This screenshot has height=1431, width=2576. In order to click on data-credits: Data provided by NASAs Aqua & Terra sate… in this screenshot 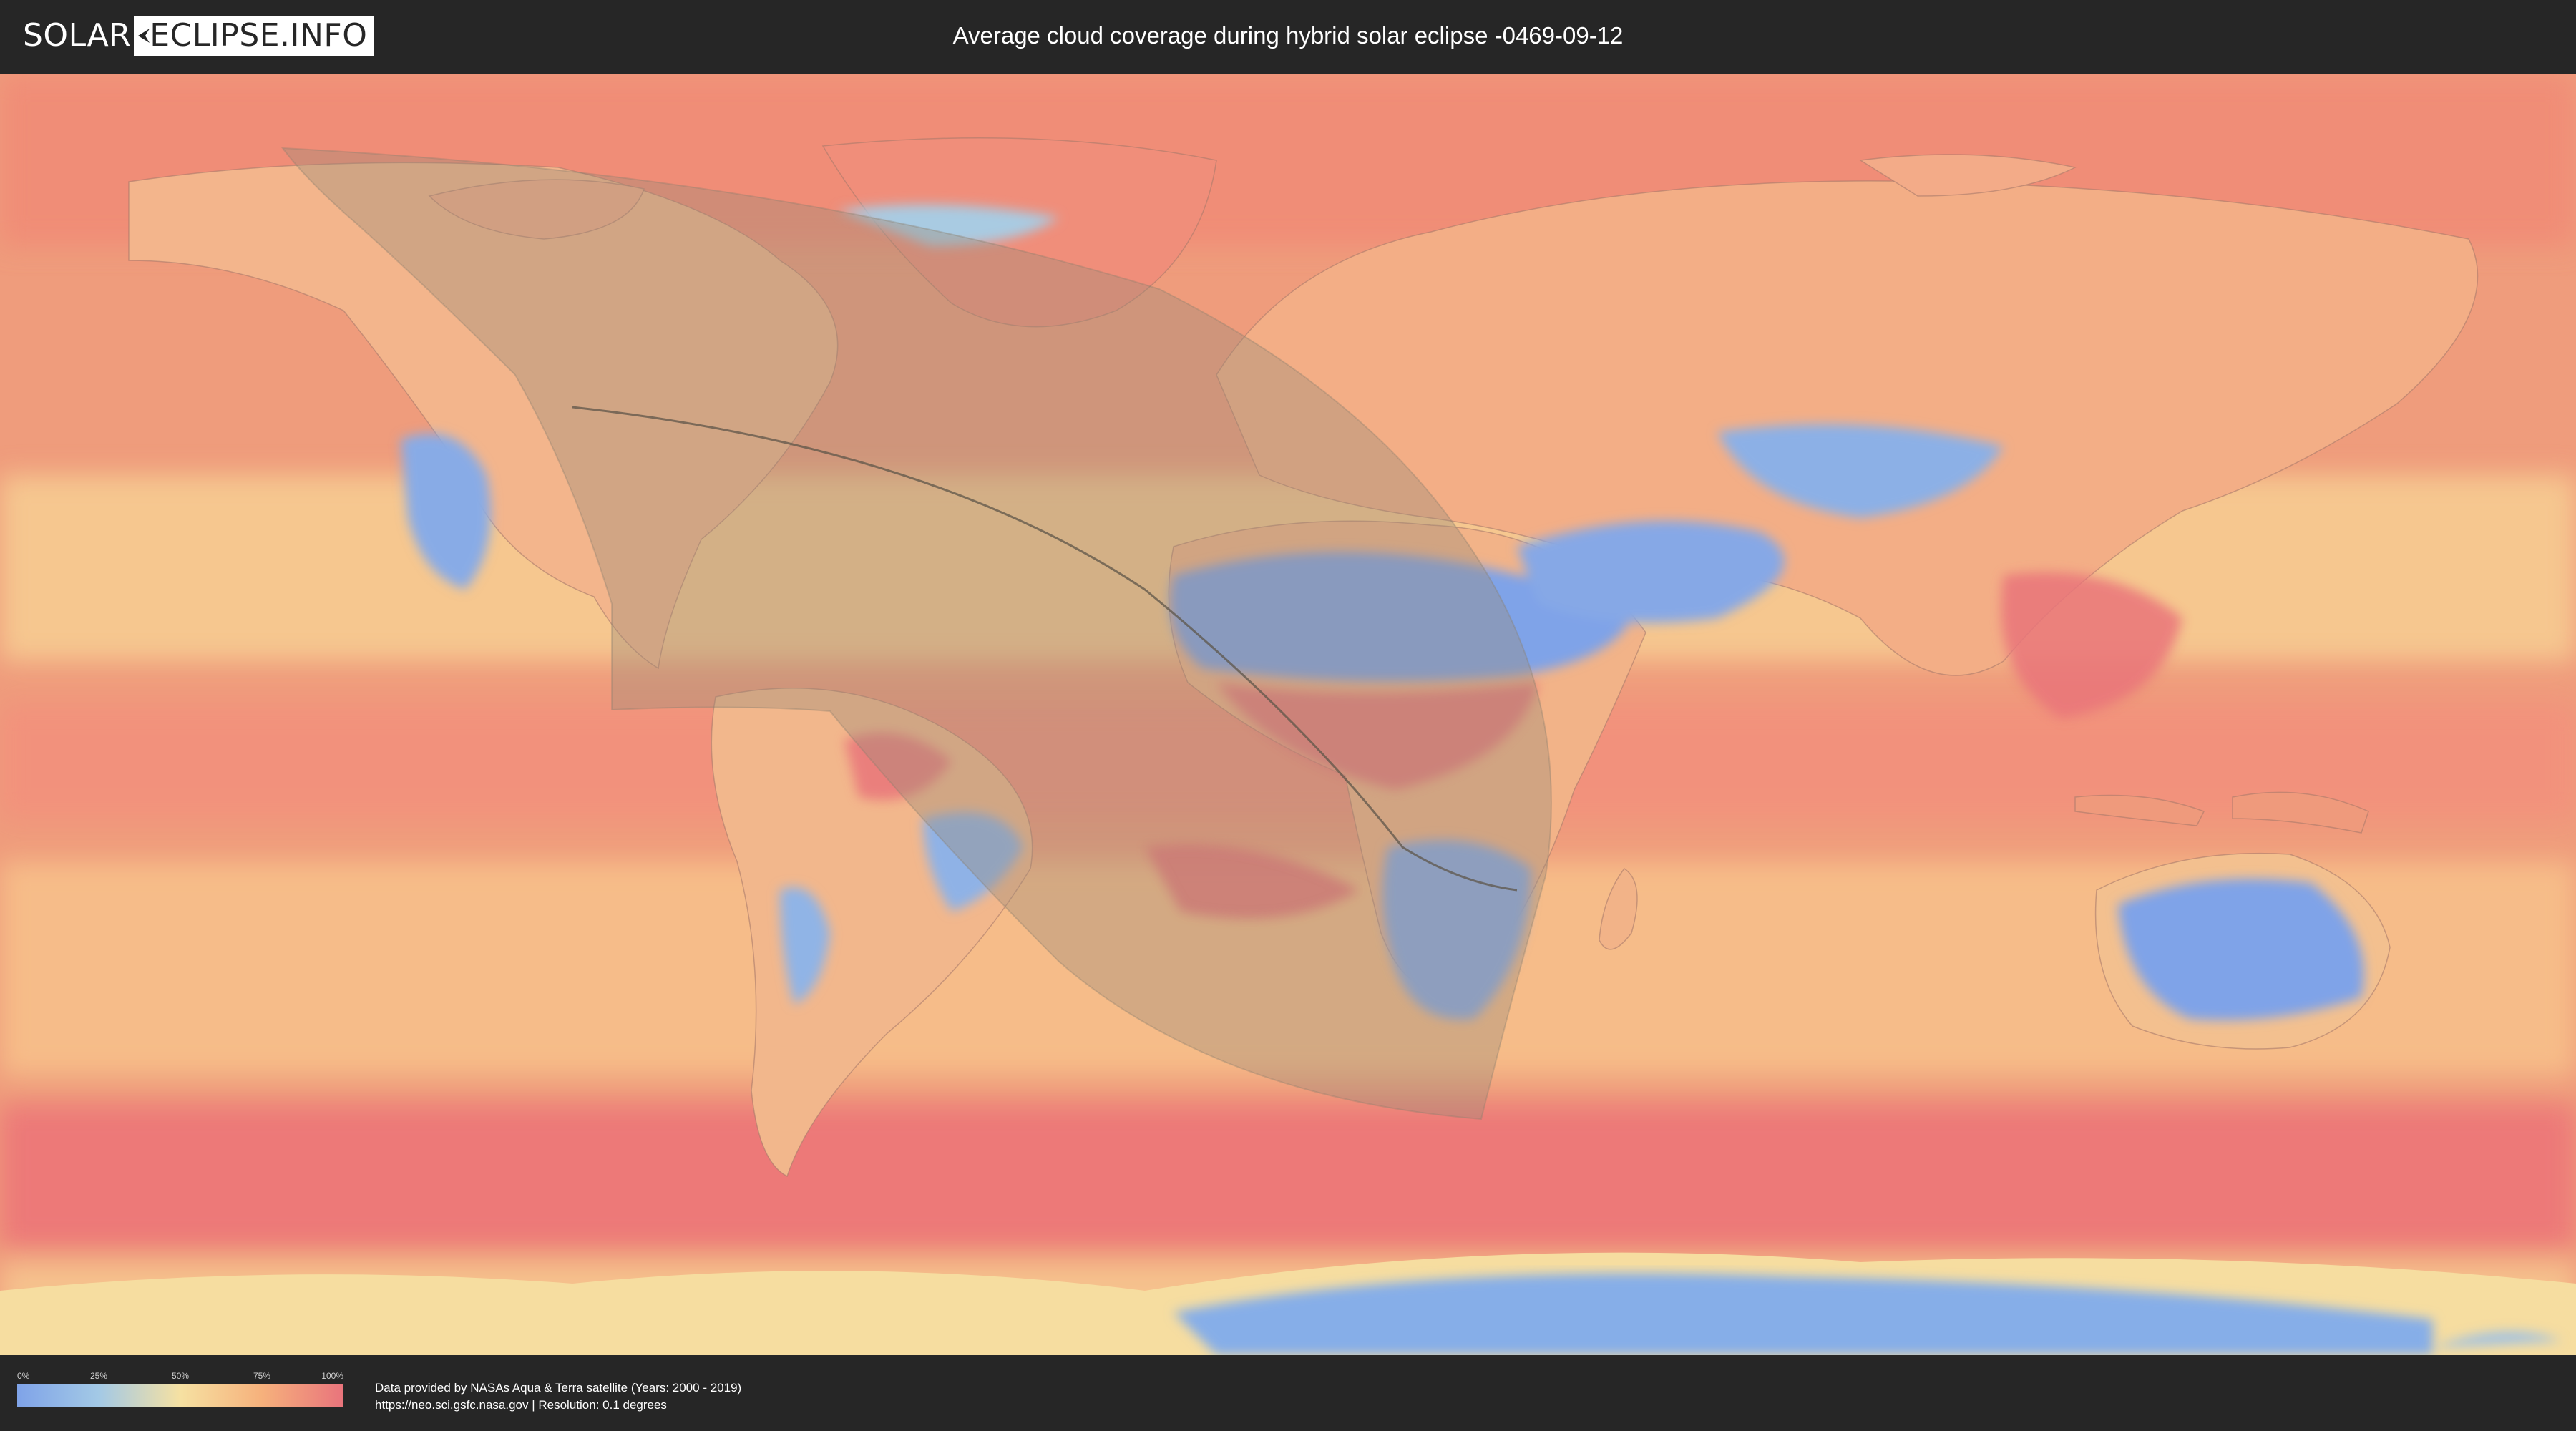, I will do `click(558, 1396)`.